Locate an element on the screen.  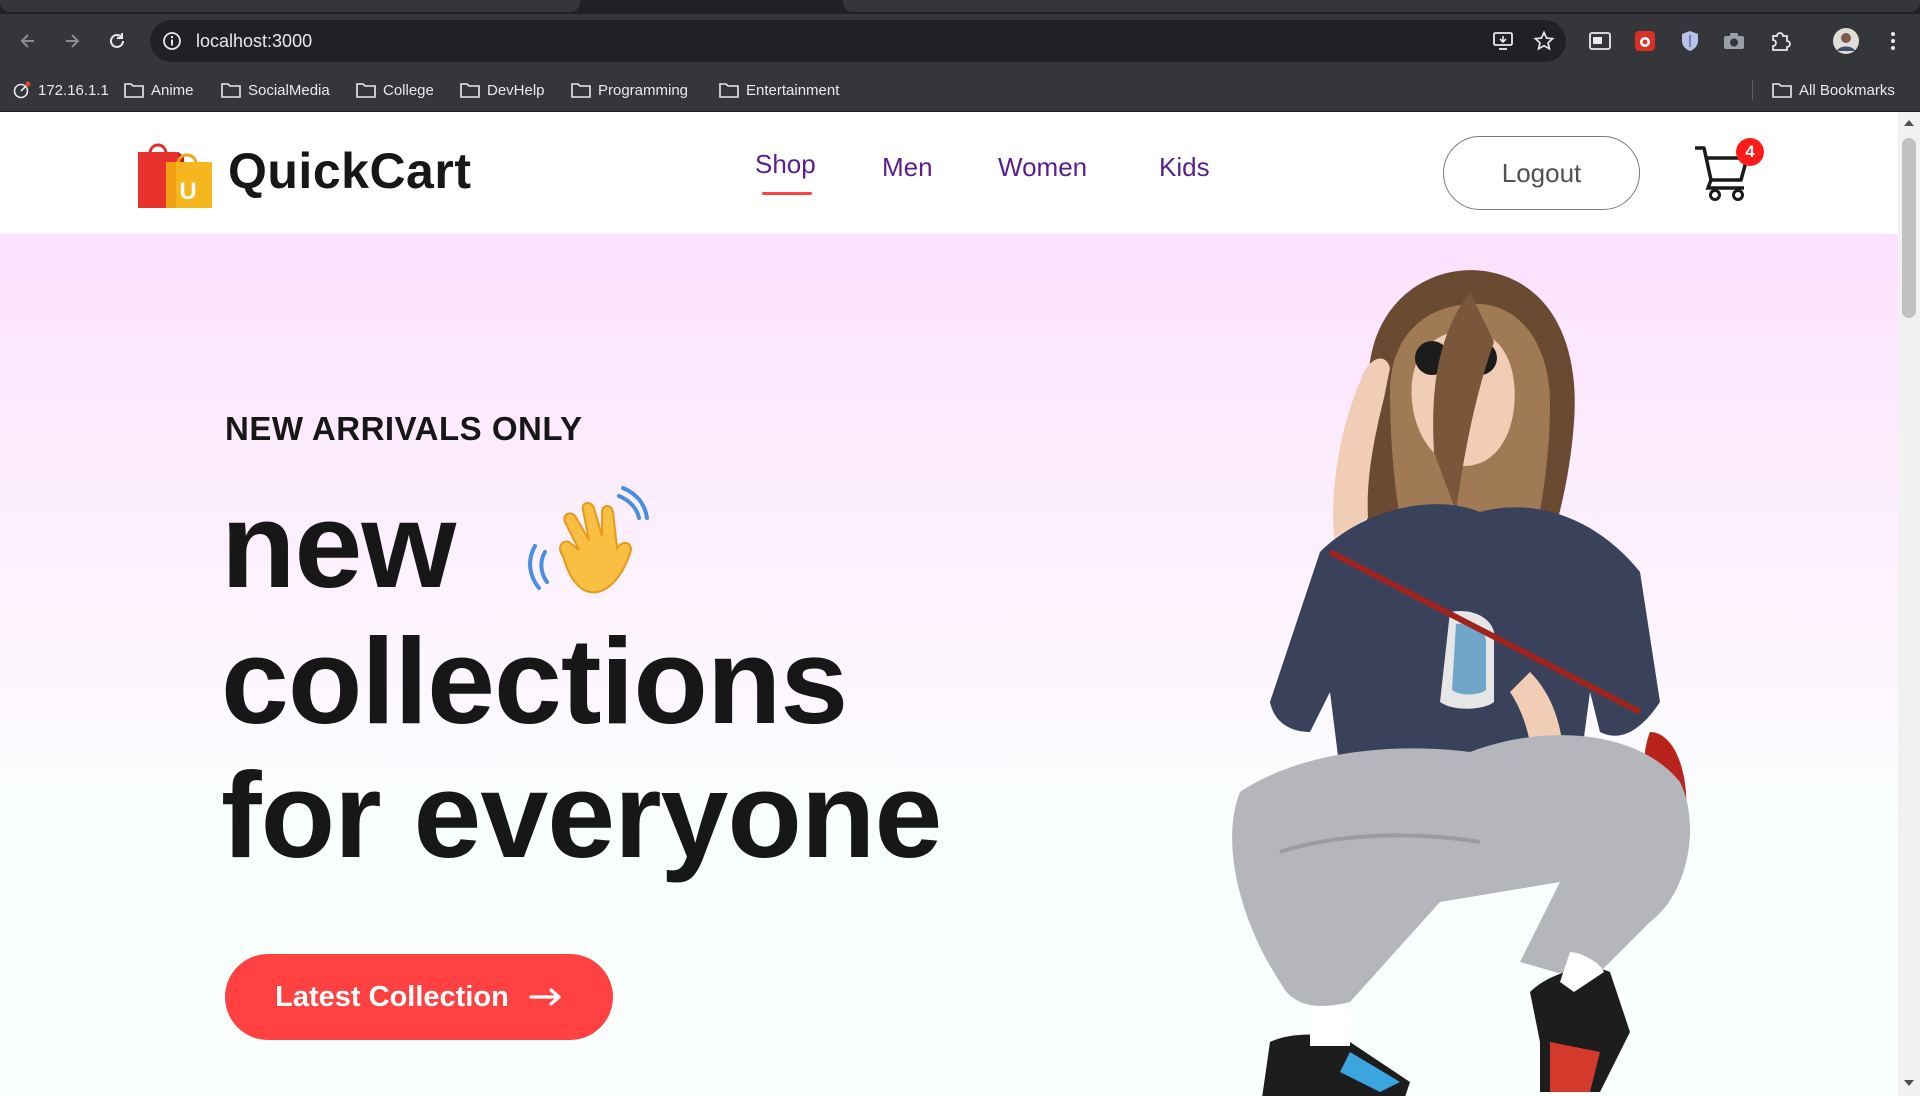
scrollbar-thumb is located at coordinates (1909, 228).